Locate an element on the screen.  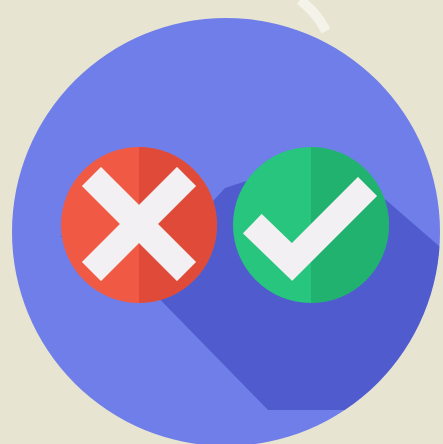
reject-badge is located at coordinates (139, 225).